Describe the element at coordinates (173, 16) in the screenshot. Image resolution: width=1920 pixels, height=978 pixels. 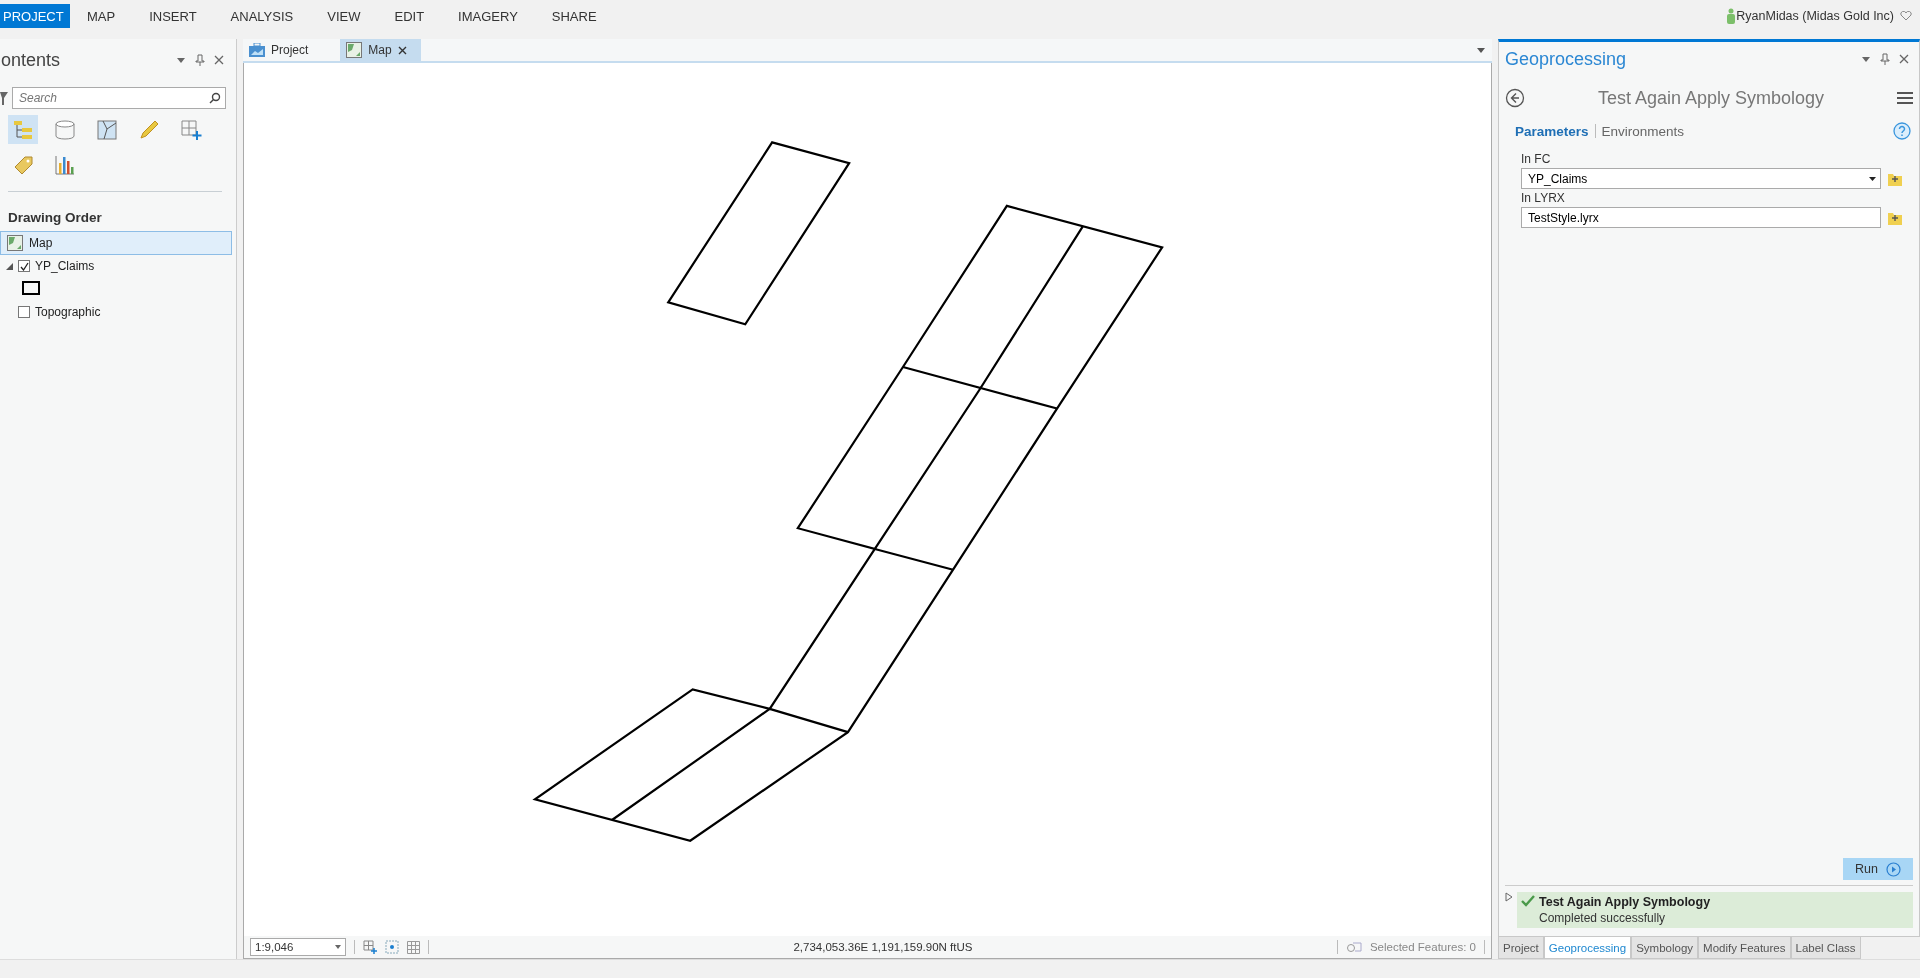
I see `ribbon-tab: INSERT` at that location.